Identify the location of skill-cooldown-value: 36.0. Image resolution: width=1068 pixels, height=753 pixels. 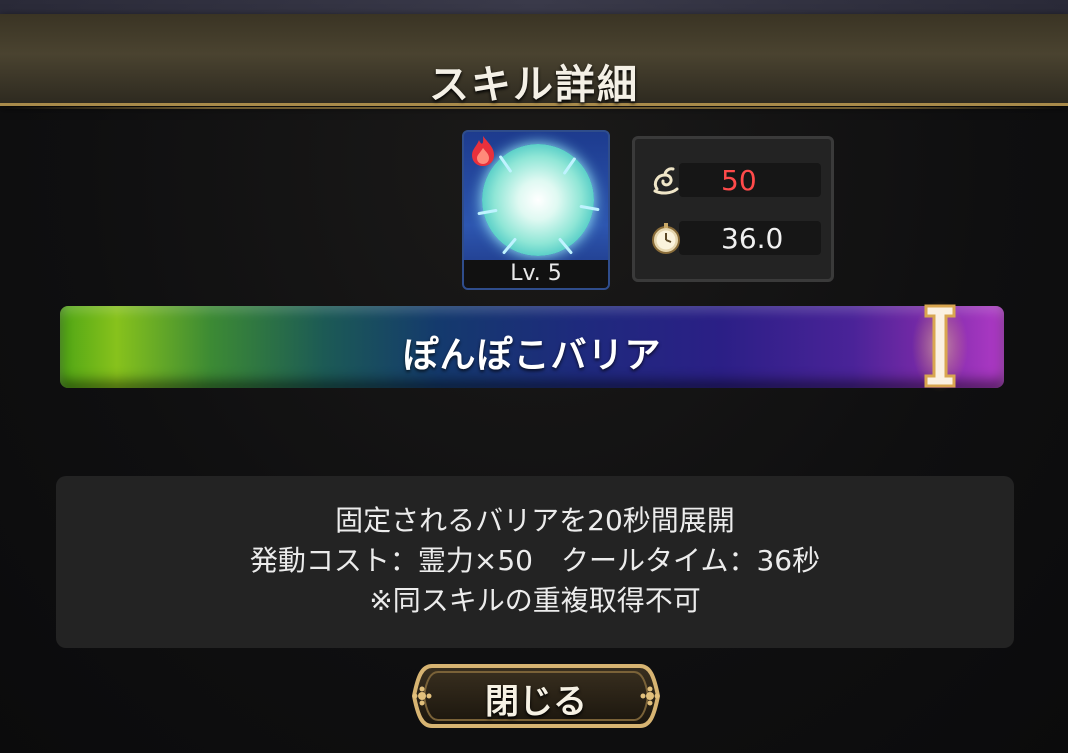
(752, 238).